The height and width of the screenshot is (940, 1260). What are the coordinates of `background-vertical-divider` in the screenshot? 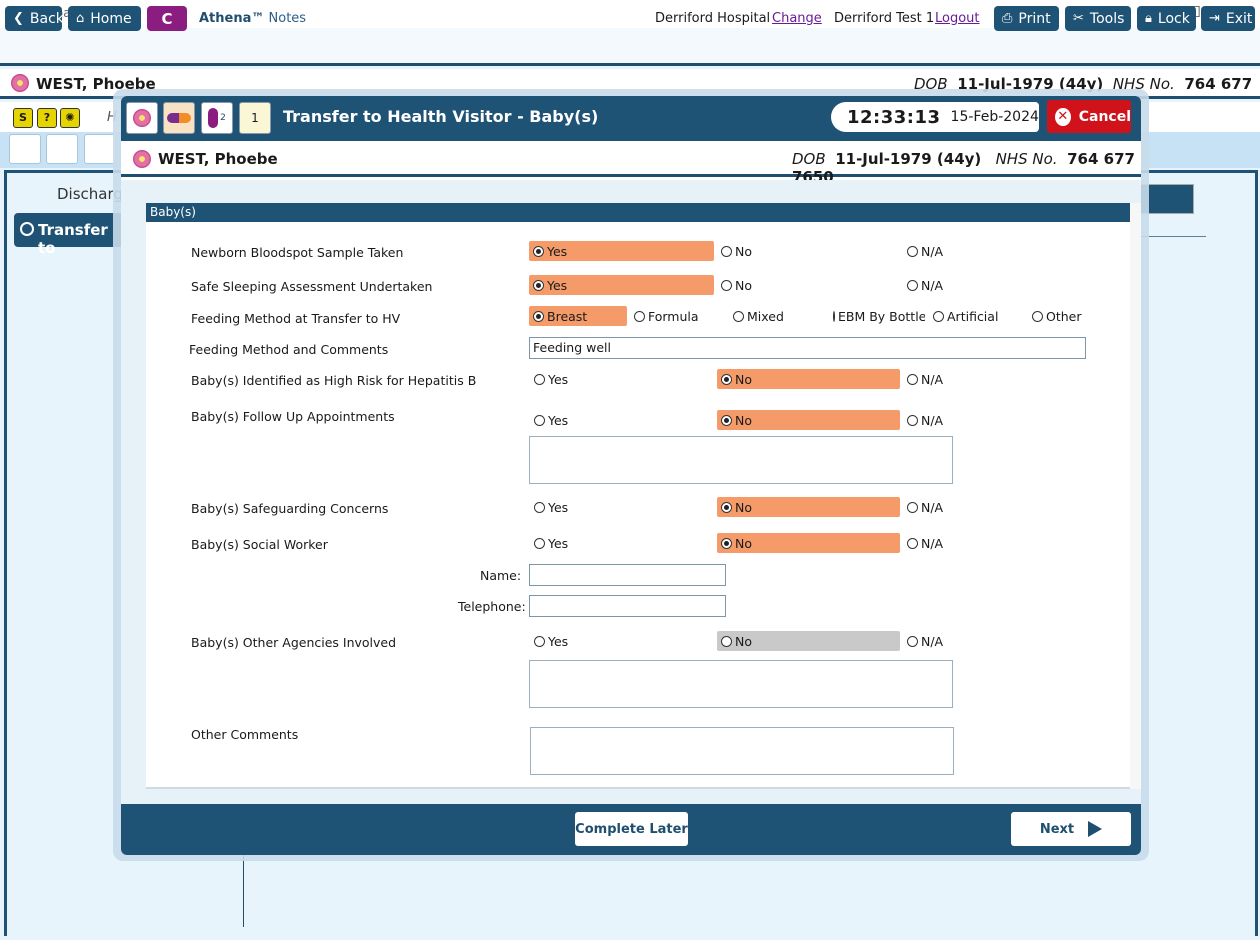 It's located at (243, 891).